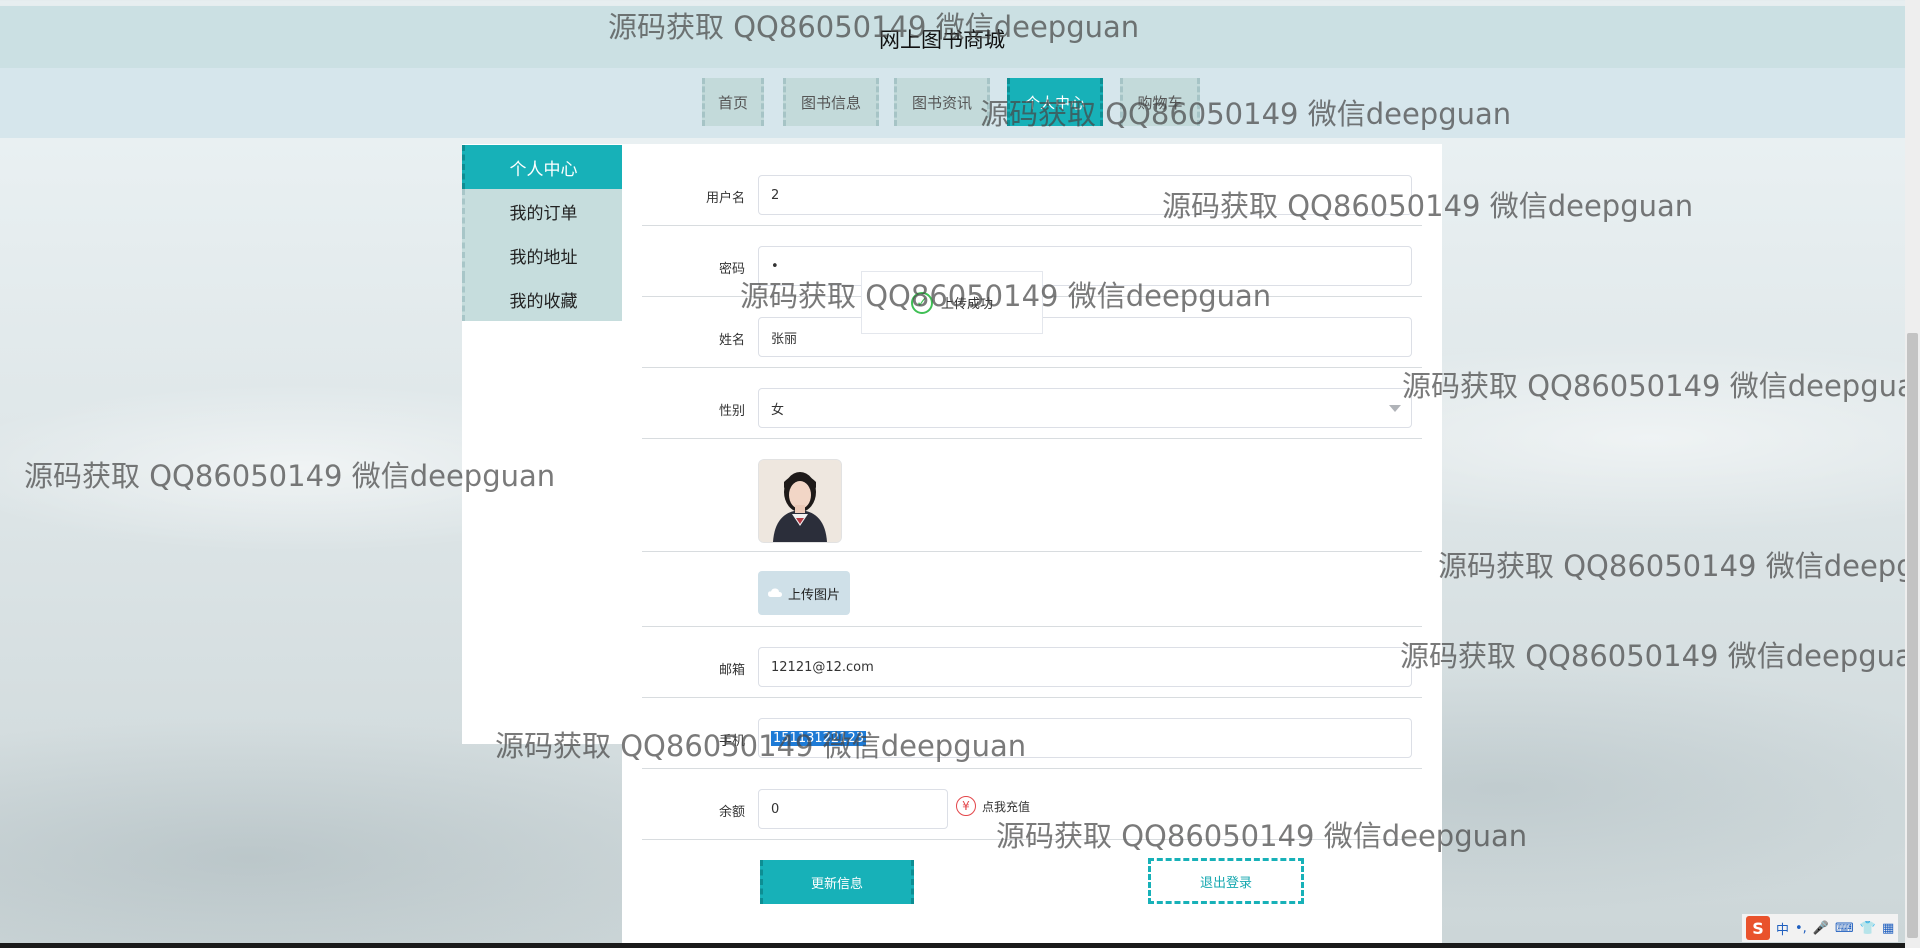  What do you see at coordinates (837, 882) in the screenshot?
I see `update-info-button: 更新信息` at bounding box center [837, 882].